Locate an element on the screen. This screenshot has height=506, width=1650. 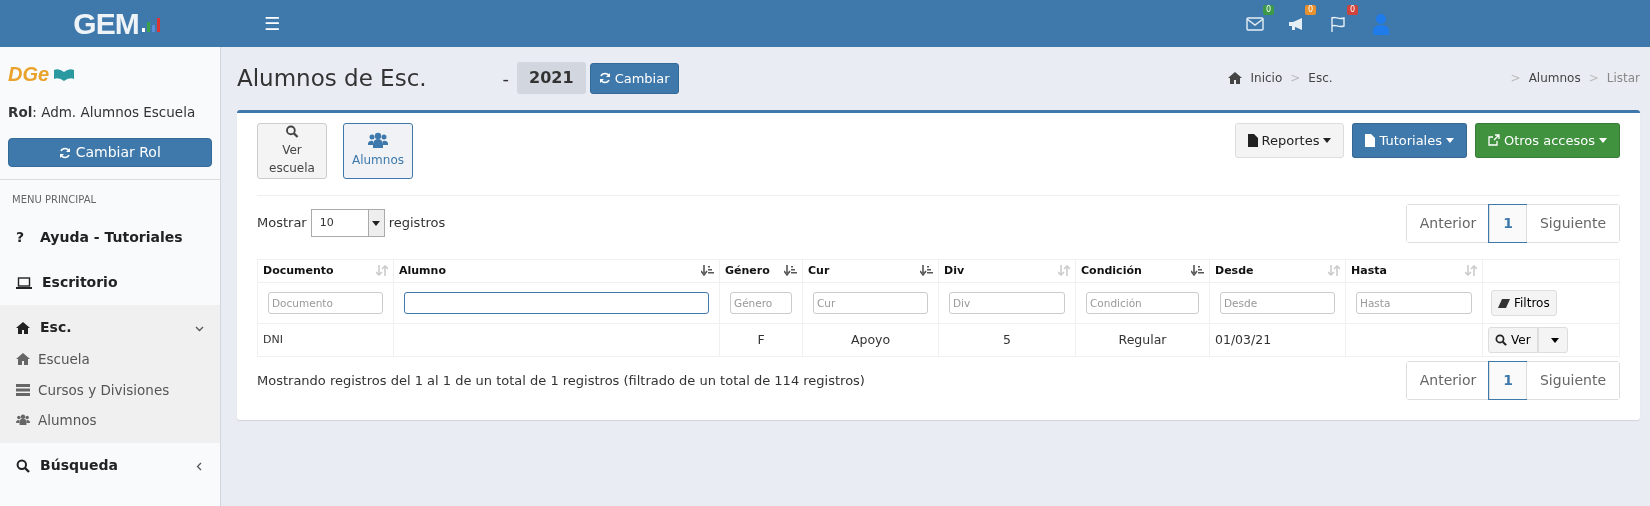
question-icon: ? is located at coordinates (23, 238).